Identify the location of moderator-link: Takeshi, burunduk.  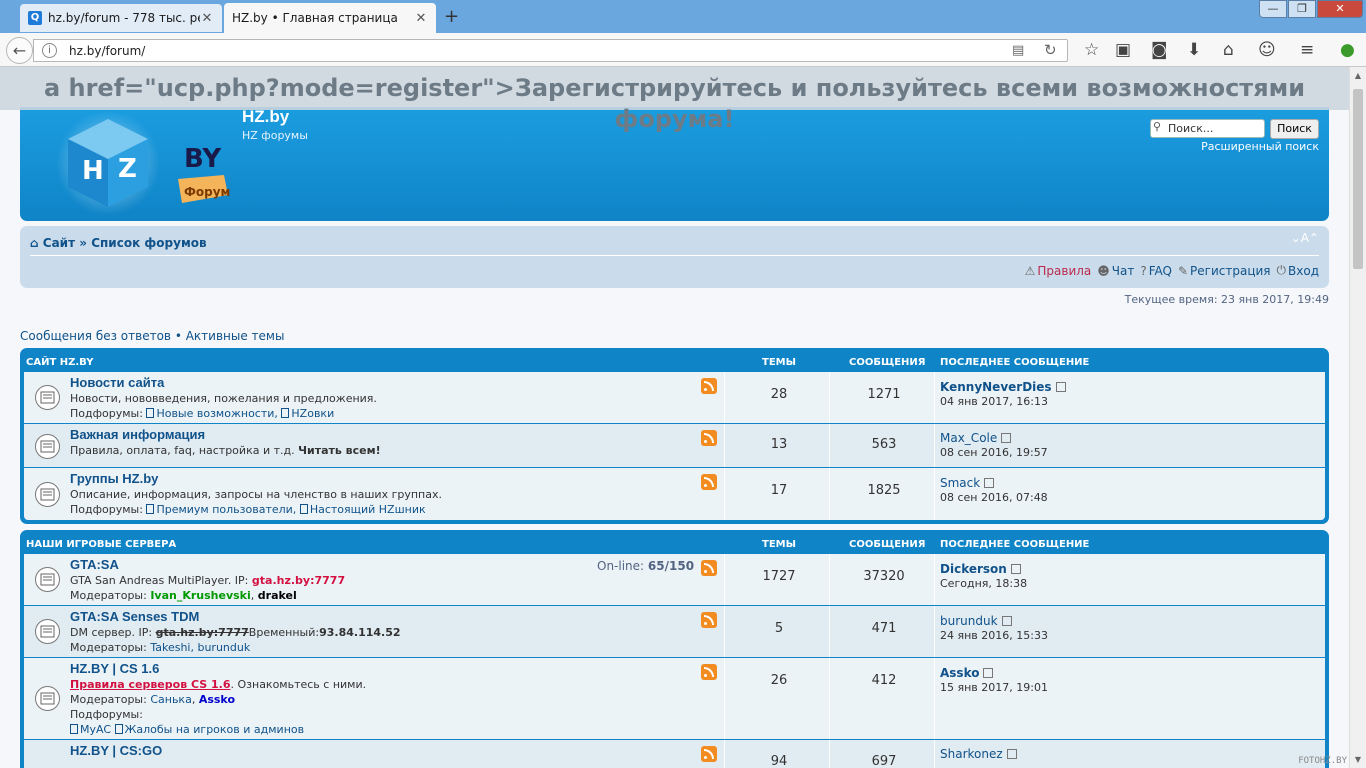
(200, 647).